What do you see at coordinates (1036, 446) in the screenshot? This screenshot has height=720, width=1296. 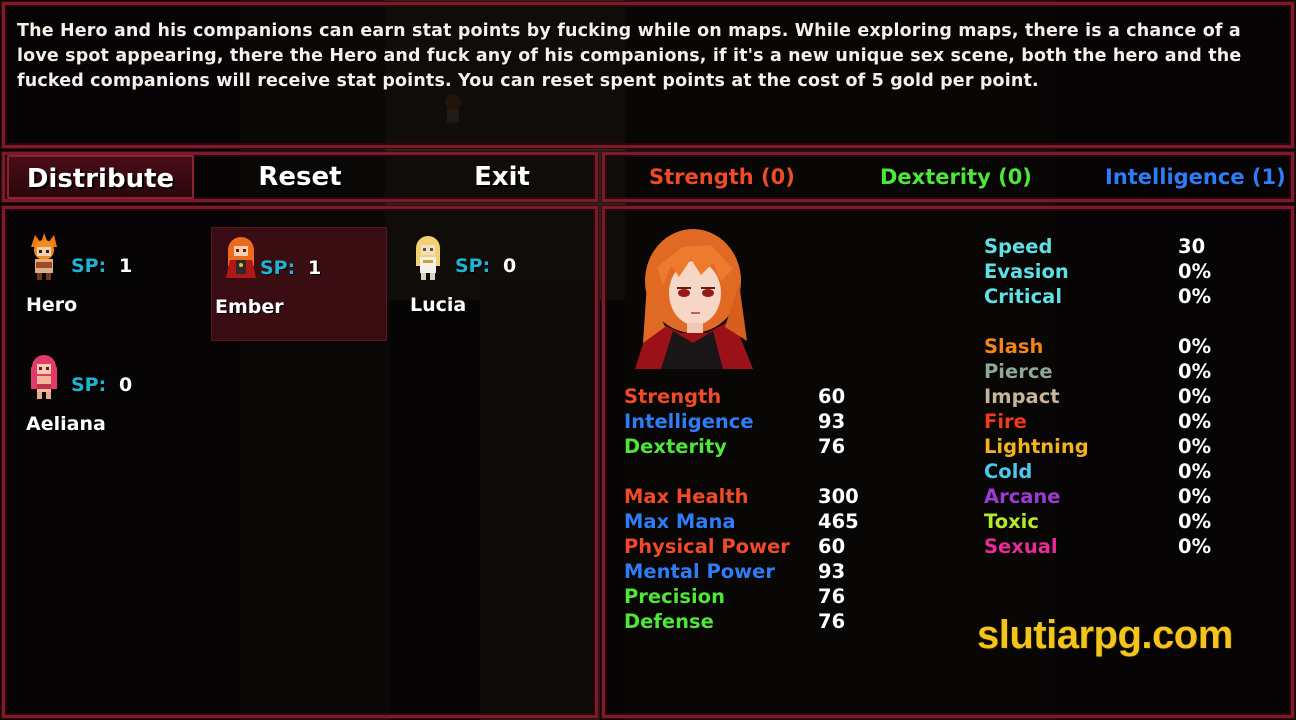 I see `stat-label-lightning: Lightning` at bounding box center [1036, 446].